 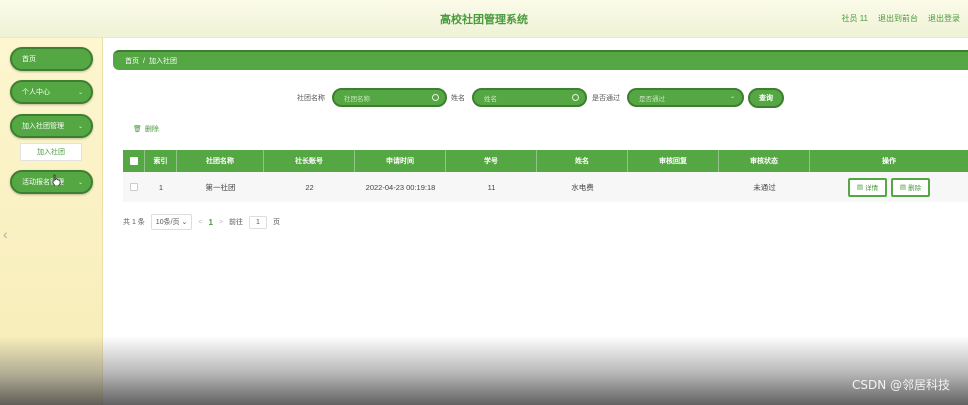 I want to click on breadcrumb-home: 首页, so click(x=132, y=61).